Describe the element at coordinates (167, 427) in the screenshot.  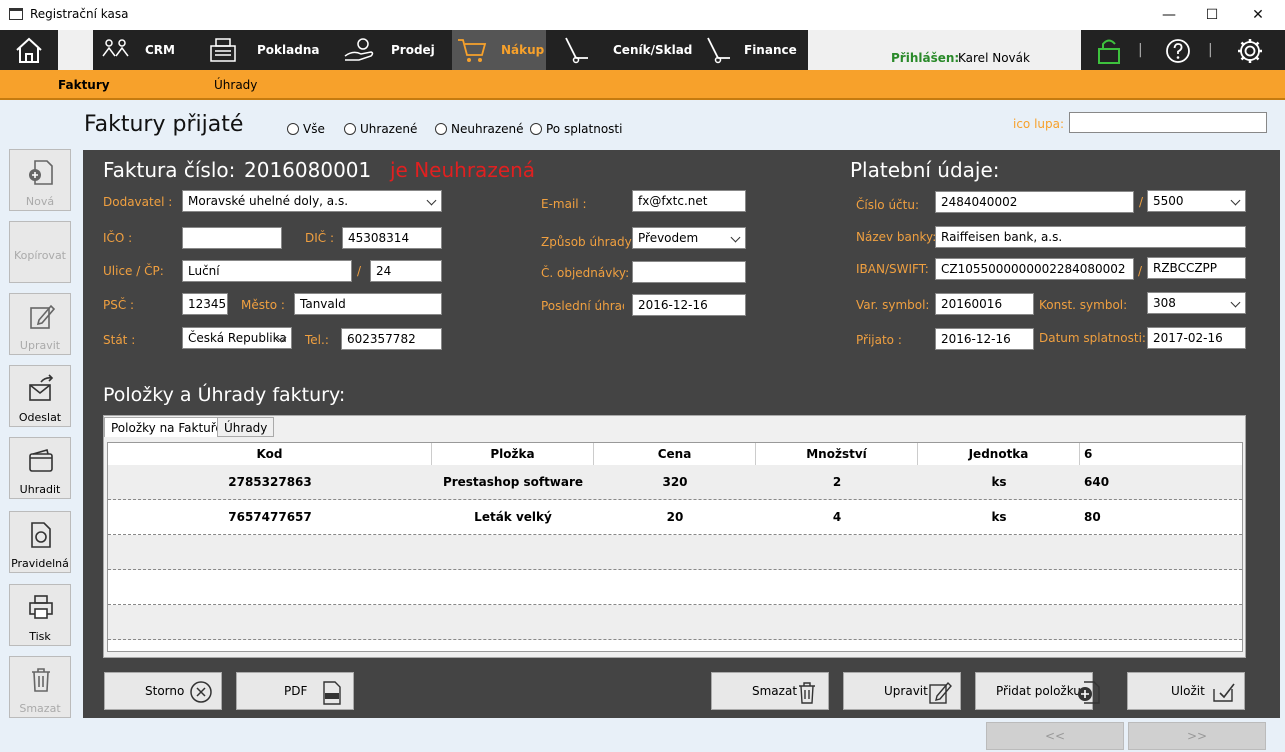
I see `tab-items: Položky na Faktuře` at that location.